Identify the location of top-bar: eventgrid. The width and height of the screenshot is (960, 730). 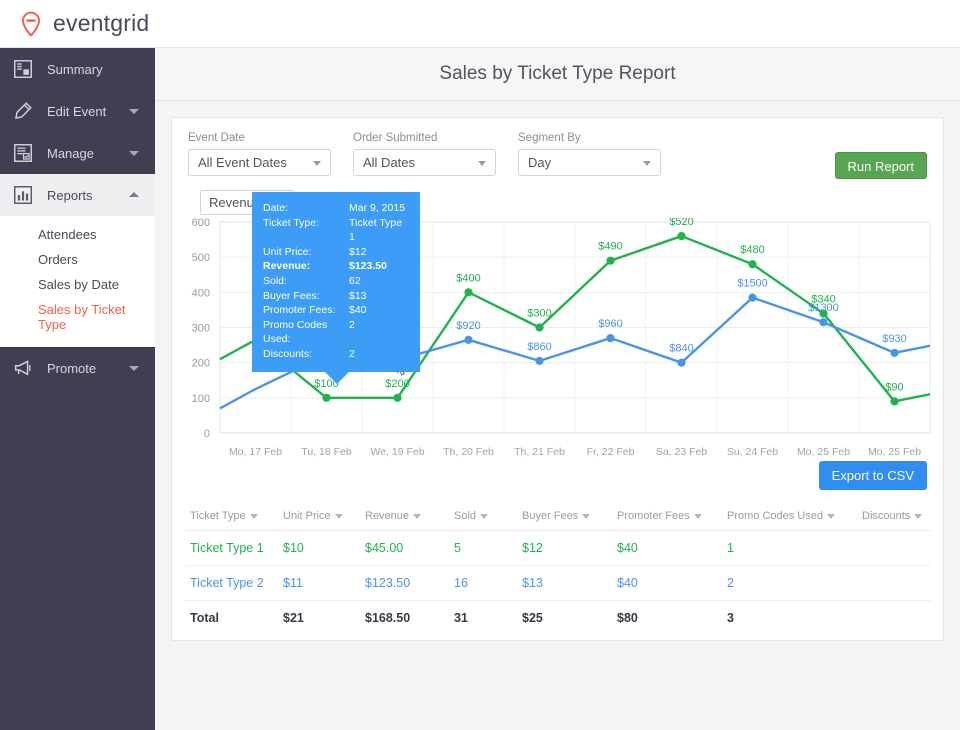
(480, 24).